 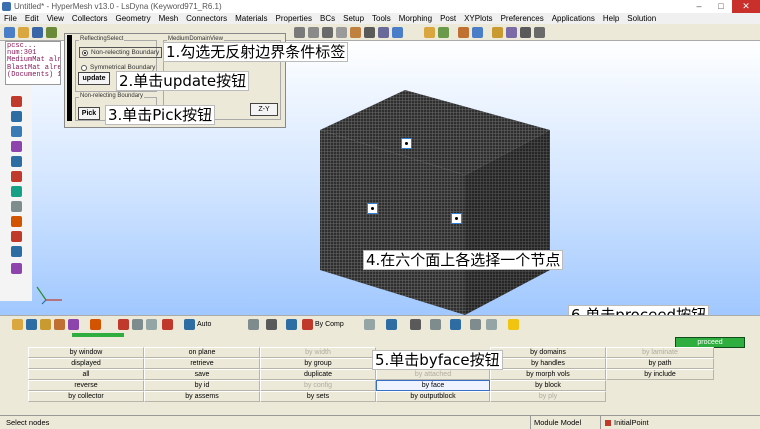 I want to click on zoom-window-icon, so click(x=313, y=32).